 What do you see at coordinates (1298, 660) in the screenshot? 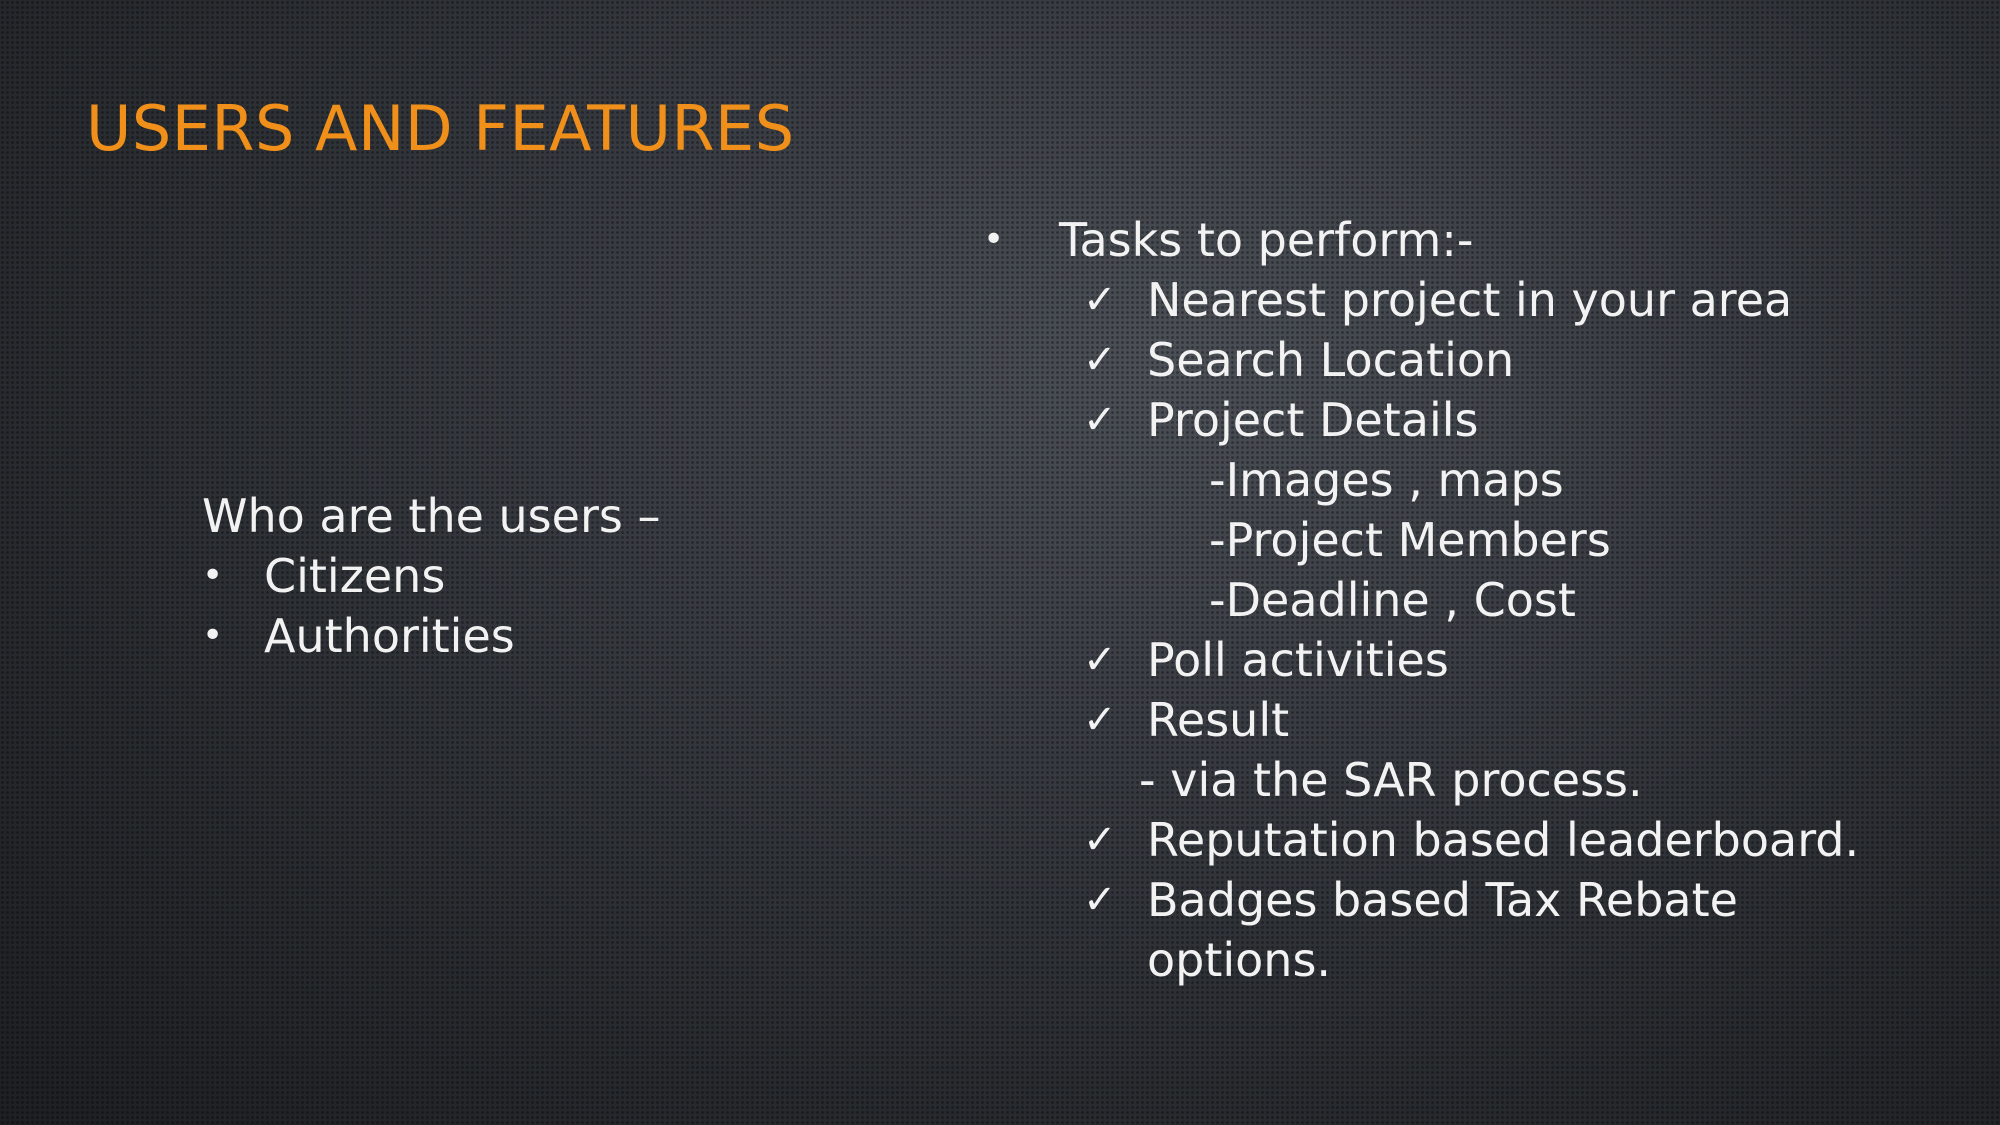
I see `task-label: Poll activities` at bounding box center [1298, 660].